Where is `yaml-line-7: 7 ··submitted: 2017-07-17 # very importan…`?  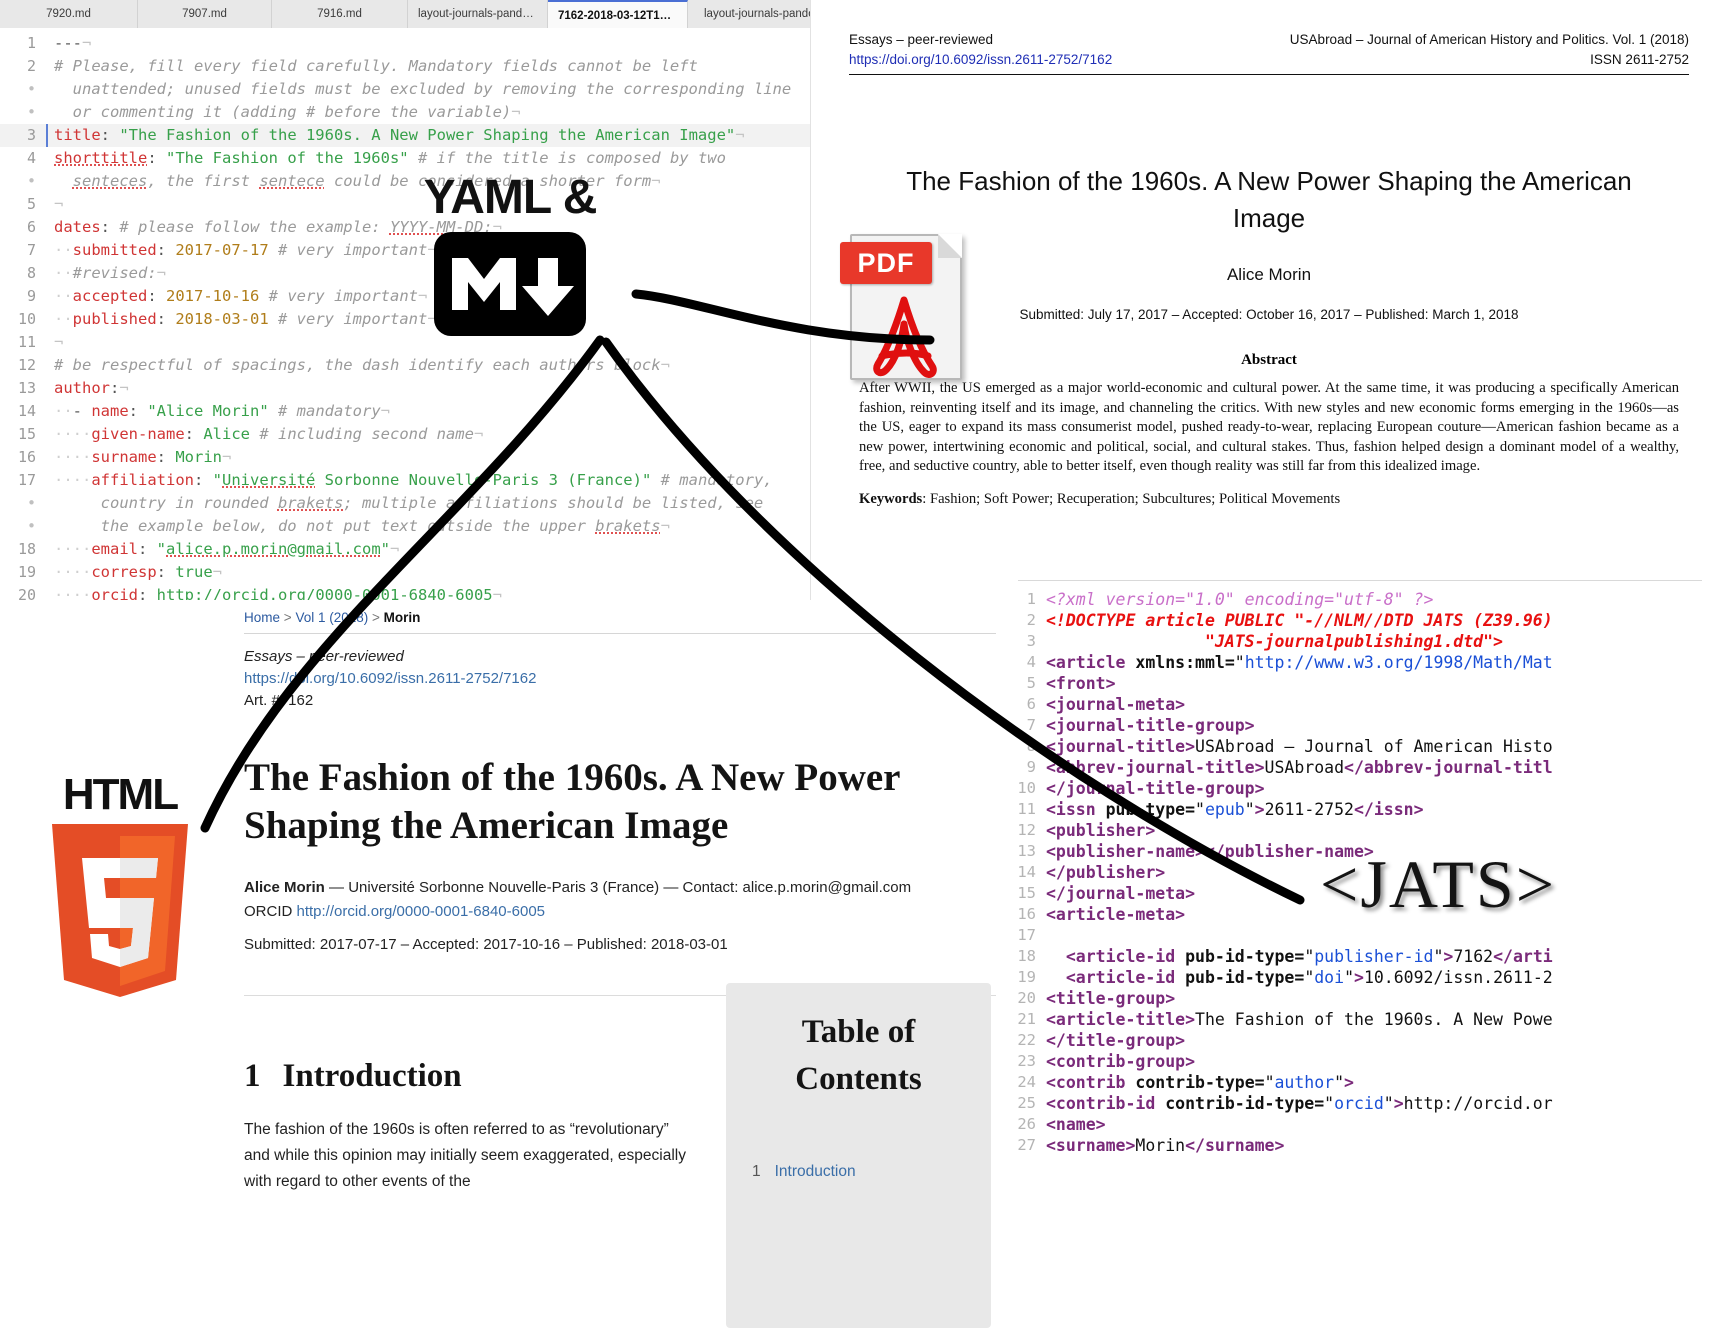
yaml-line-7: 7 ··submitted: 2017-07-17 # very importan… is located at coordinates (440, 250).